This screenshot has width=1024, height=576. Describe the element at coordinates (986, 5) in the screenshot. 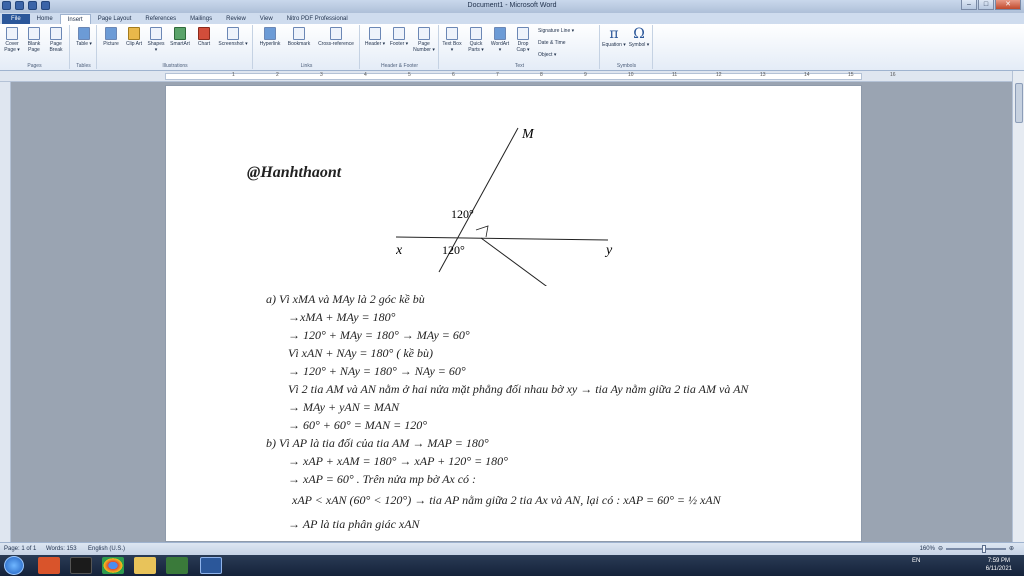

I see `maximize-button: □` at that location.